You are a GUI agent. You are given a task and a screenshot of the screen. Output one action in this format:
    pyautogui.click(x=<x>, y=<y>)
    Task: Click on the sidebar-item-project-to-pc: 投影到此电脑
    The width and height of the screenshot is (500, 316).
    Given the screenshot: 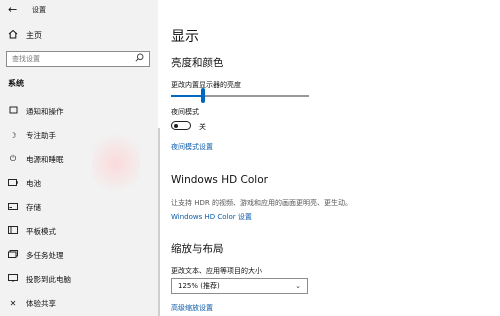 What is the action you would take?
    pyautogui.click(x=39, y=279)
    